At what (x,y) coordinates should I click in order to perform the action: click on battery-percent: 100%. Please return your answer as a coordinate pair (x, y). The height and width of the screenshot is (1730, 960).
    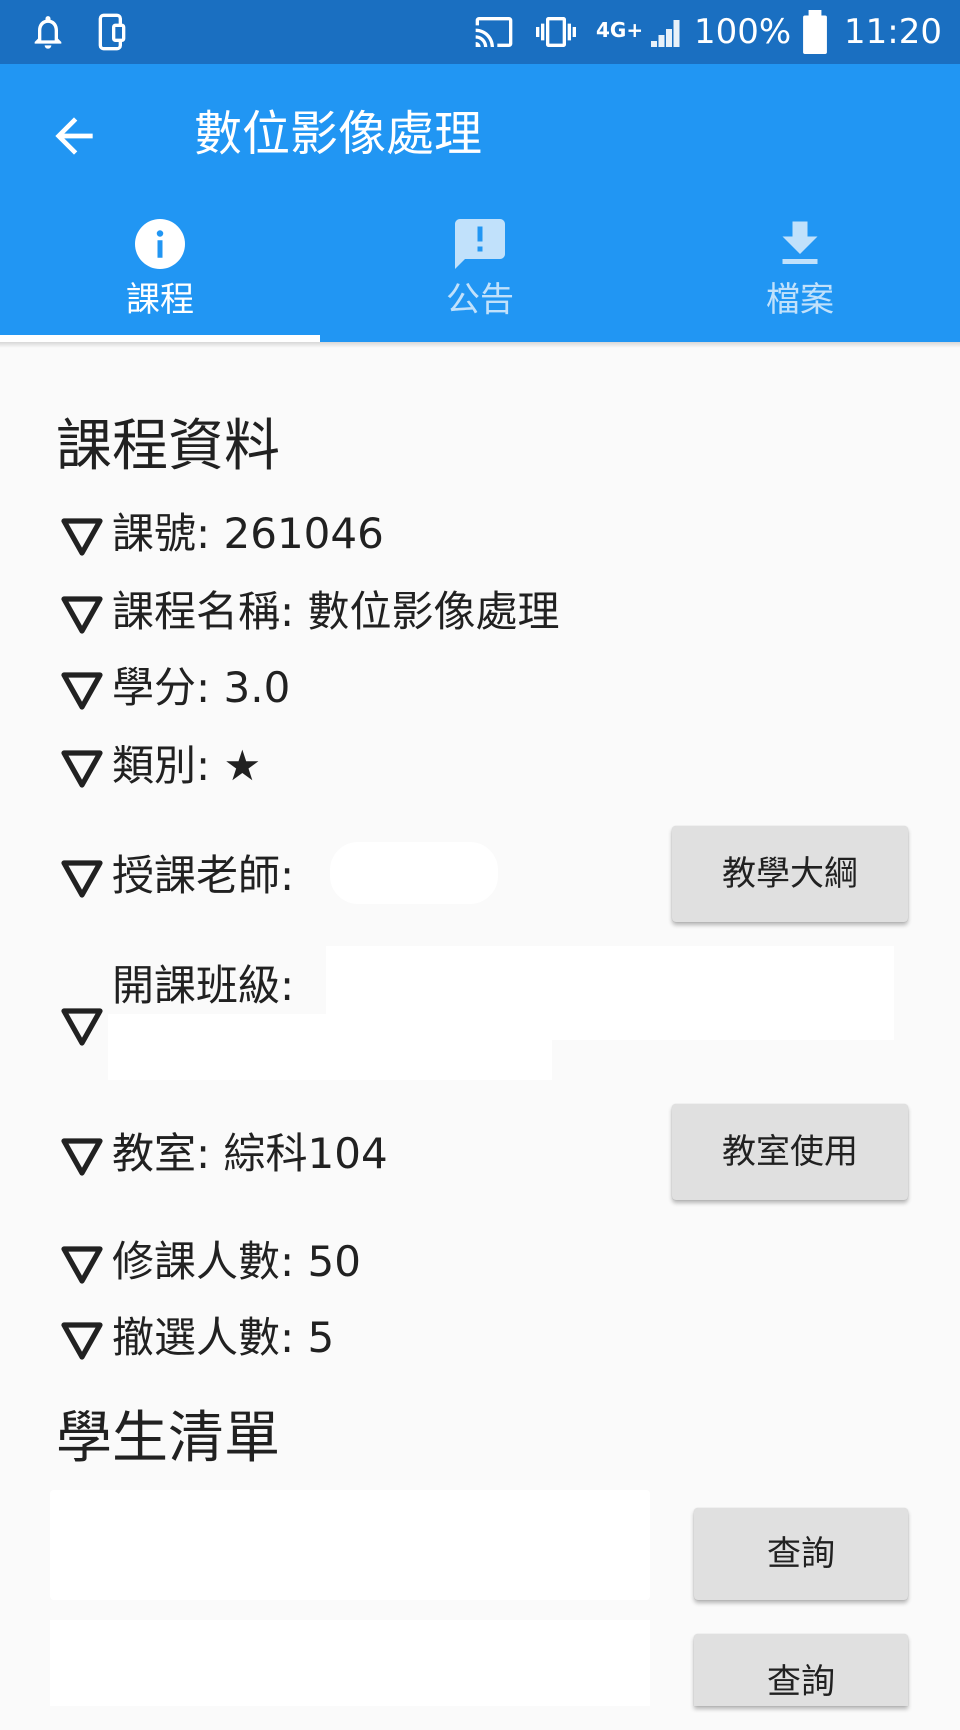
    Looking at the image, I should click on (743, 32).